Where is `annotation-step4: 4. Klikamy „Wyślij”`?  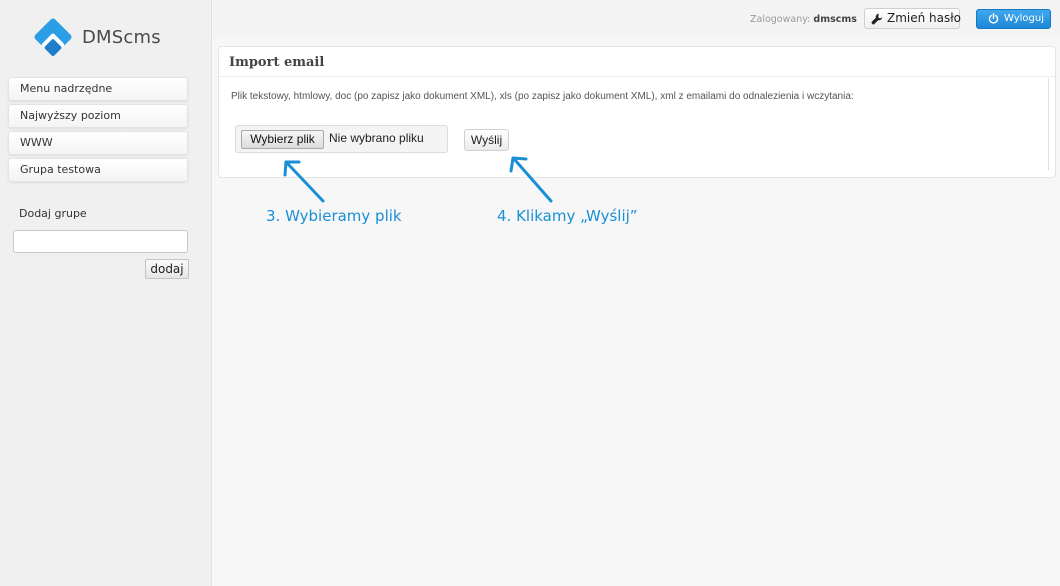 annotation-step4: 4. Klikamy „Wyślij” is located at coordinates (567, 216).